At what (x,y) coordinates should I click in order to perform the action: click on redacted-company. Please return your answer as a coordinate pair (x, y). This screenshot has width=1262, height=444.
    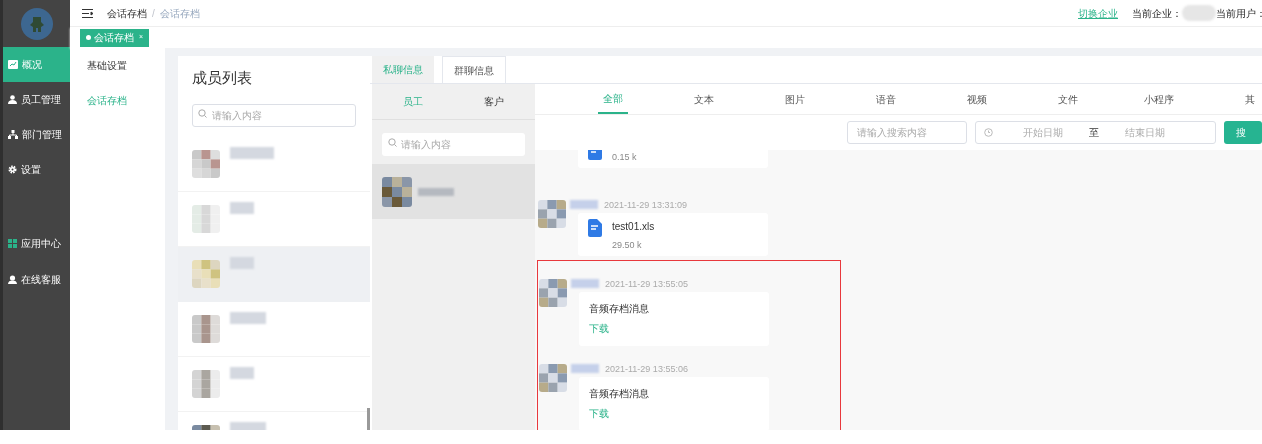
    Looking at the image, I should click on (1199, 13).